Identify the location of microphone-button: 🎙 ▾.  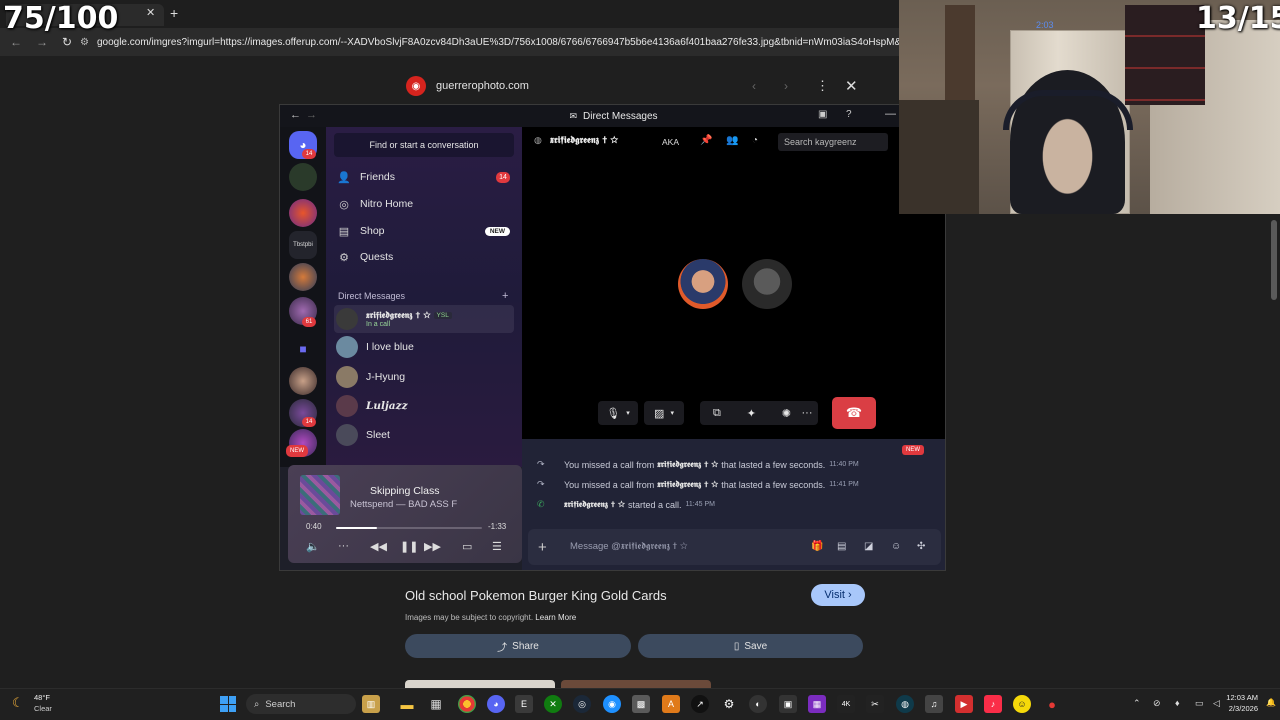
(618, 413).